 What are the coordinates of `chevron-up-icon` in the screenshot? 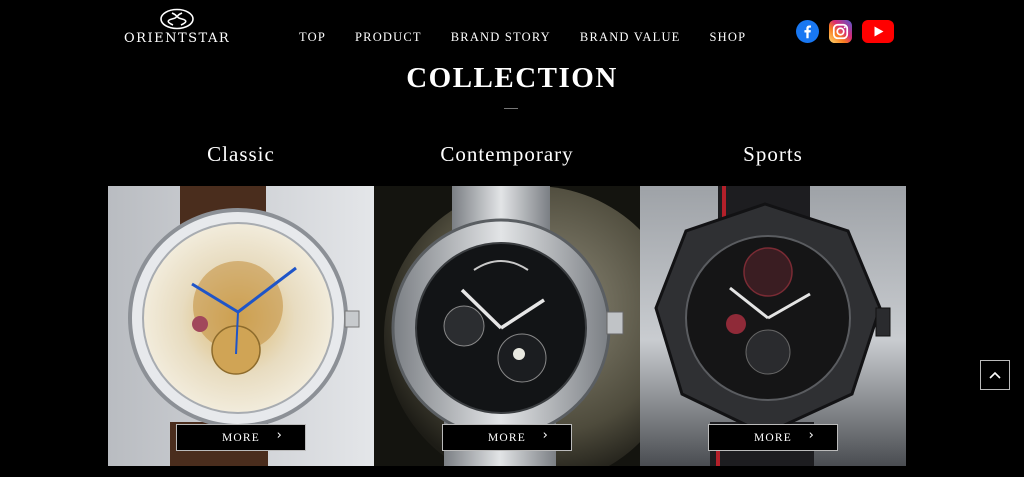 It's located at (995, 375).